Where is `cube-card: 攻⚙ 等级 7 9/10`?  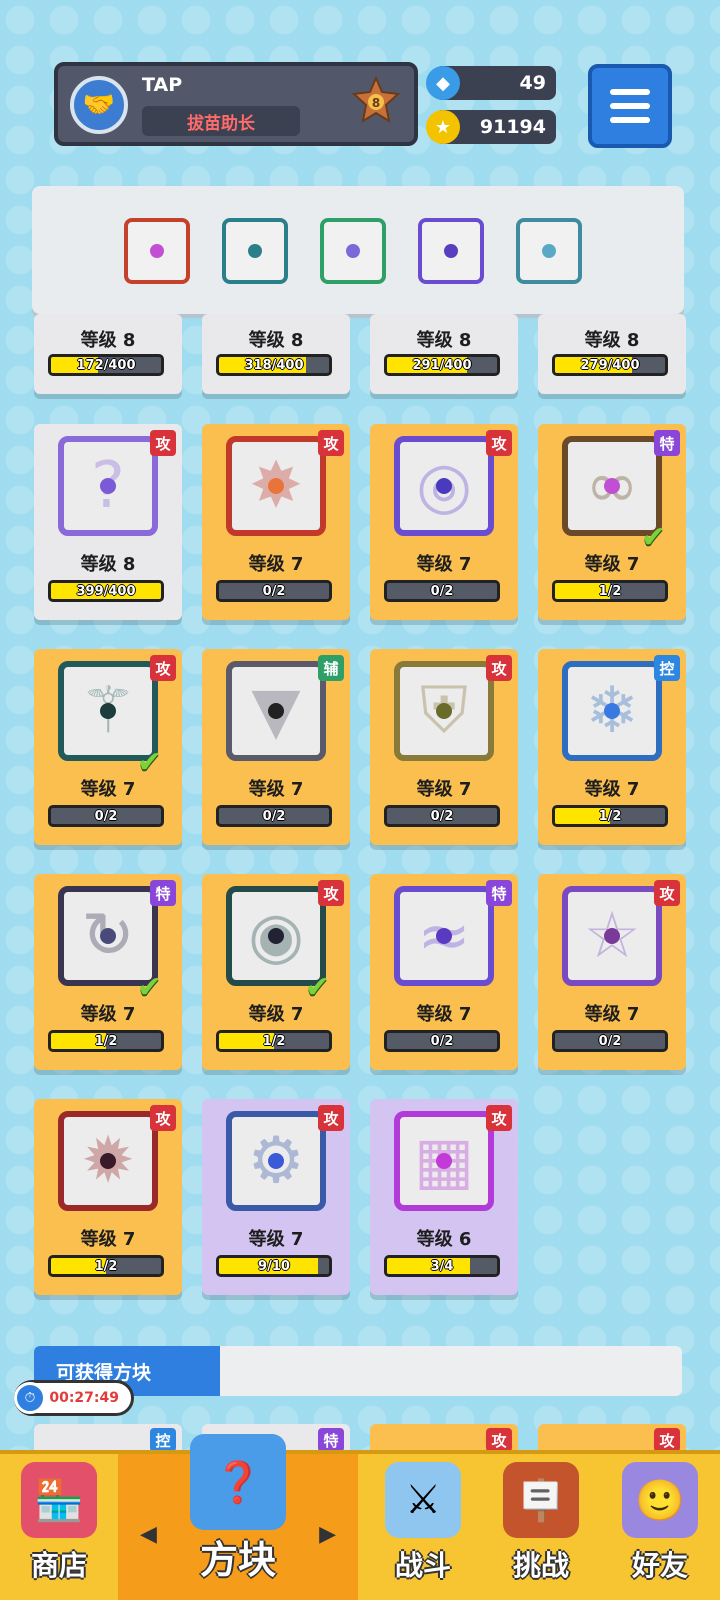
cube-card: 攻⚙ 等级 7 9/10 is located at coordinates (276, 1197).